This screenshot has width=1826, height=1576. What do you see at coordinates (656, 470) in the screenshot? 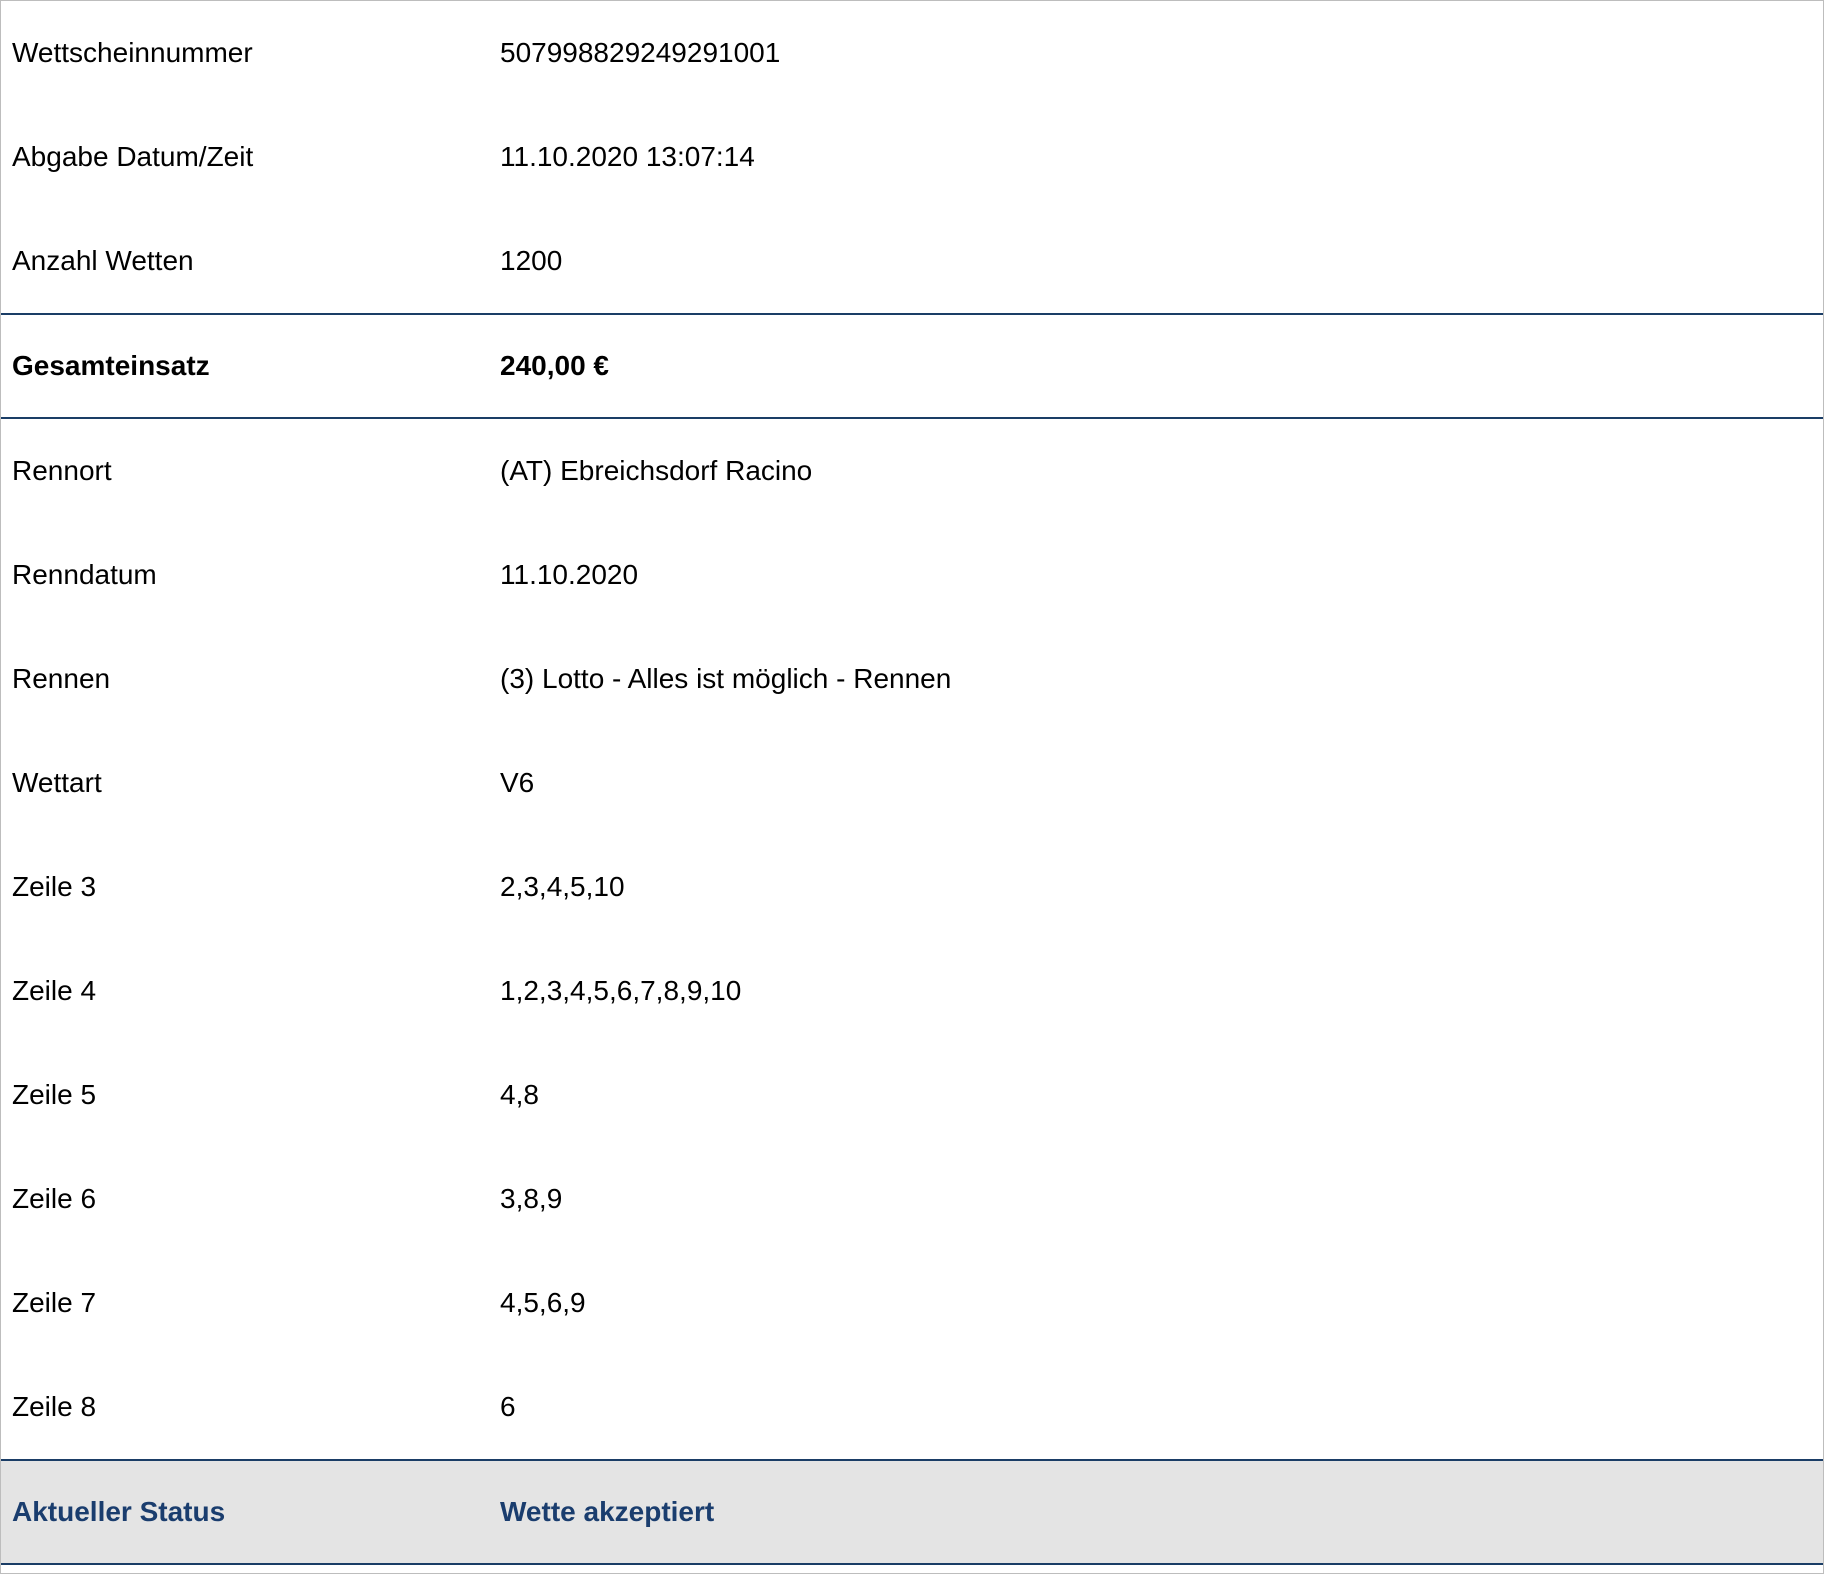
I see `race-location-value: (AT) Ebreichsdorf Racino` at bounding box center [656, 470].